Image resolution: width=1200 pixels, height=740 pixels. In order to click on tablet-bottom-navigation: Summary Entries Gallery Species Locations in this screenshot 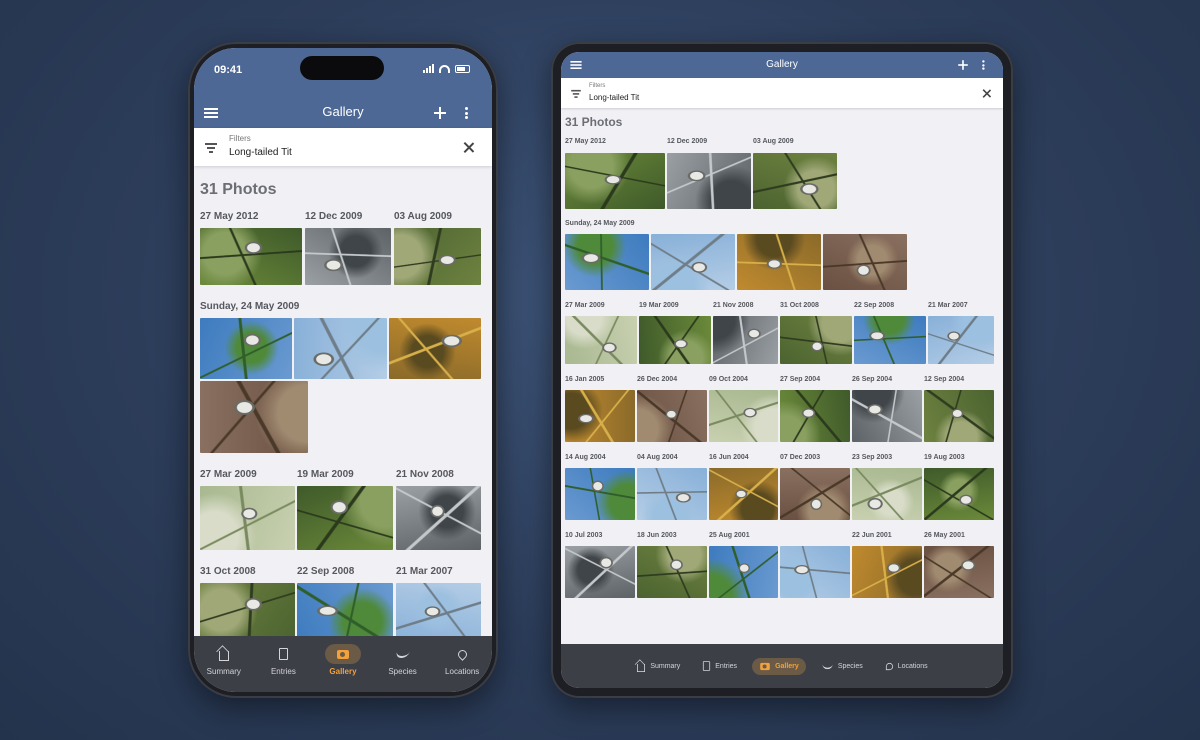, I will do `click(782, 666)`.